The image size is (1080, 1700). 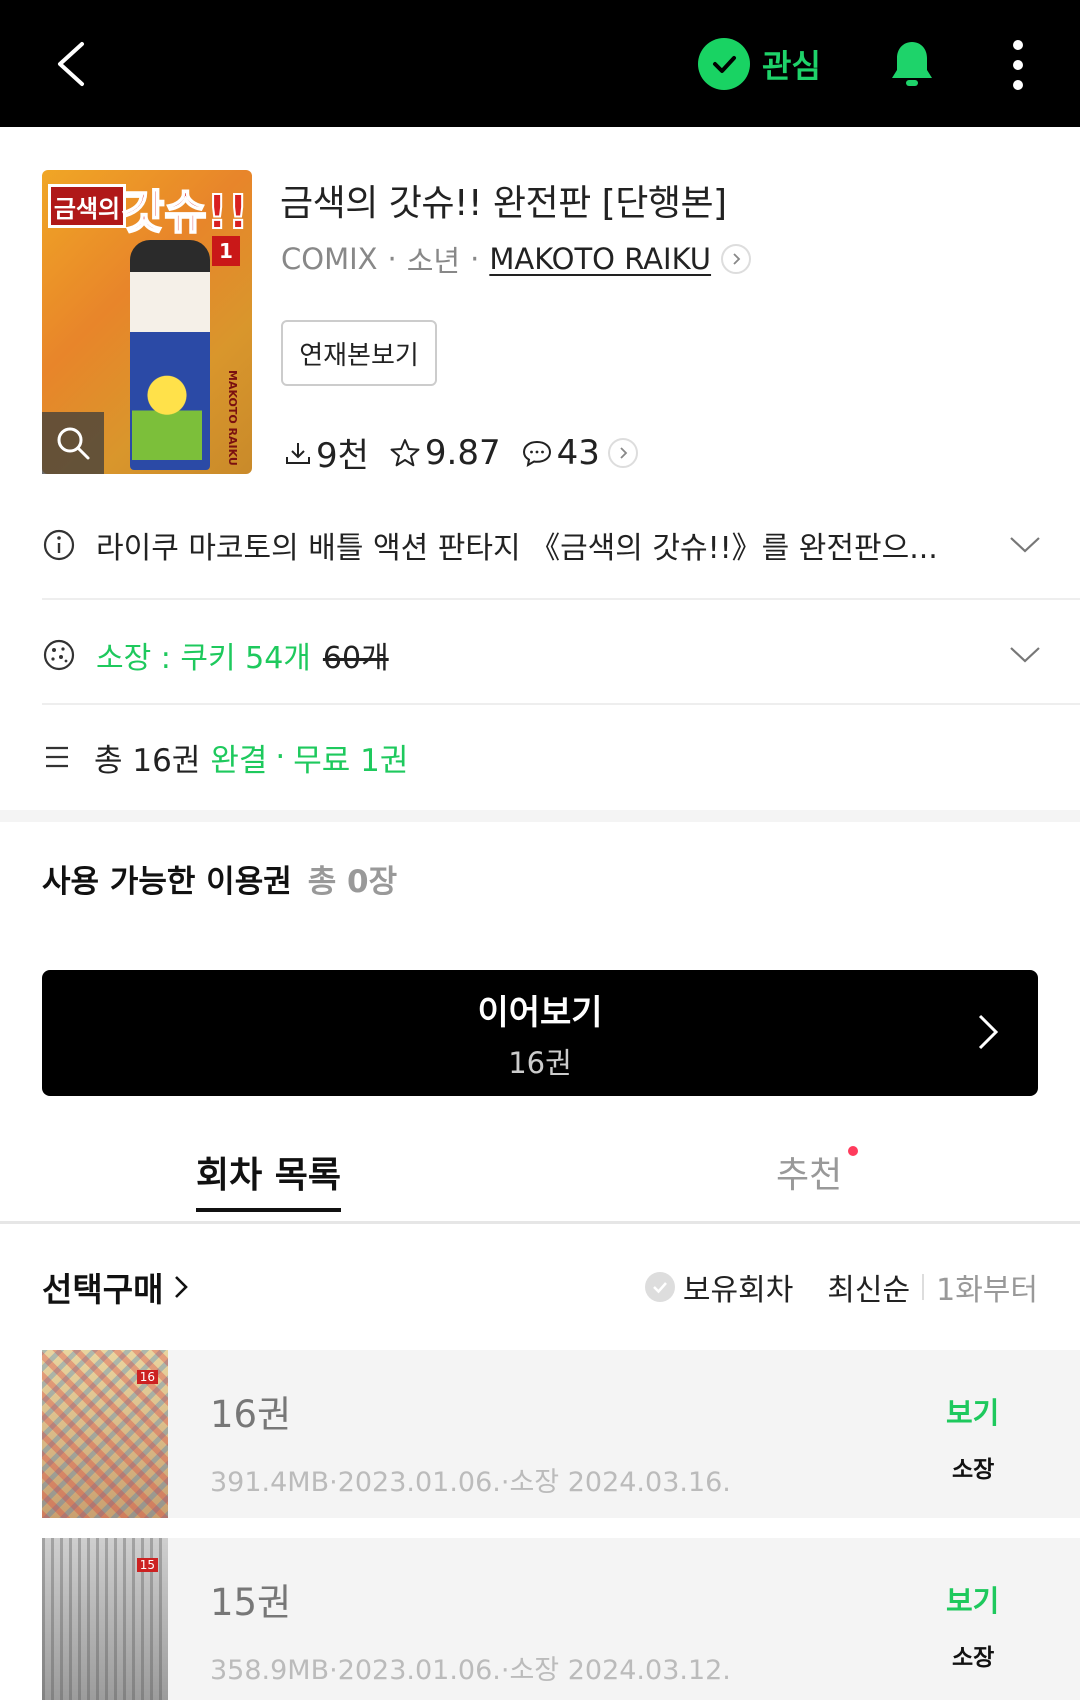 I want to click on owned-filter-toggle: 보유회차, so click(x=719, y=1287).